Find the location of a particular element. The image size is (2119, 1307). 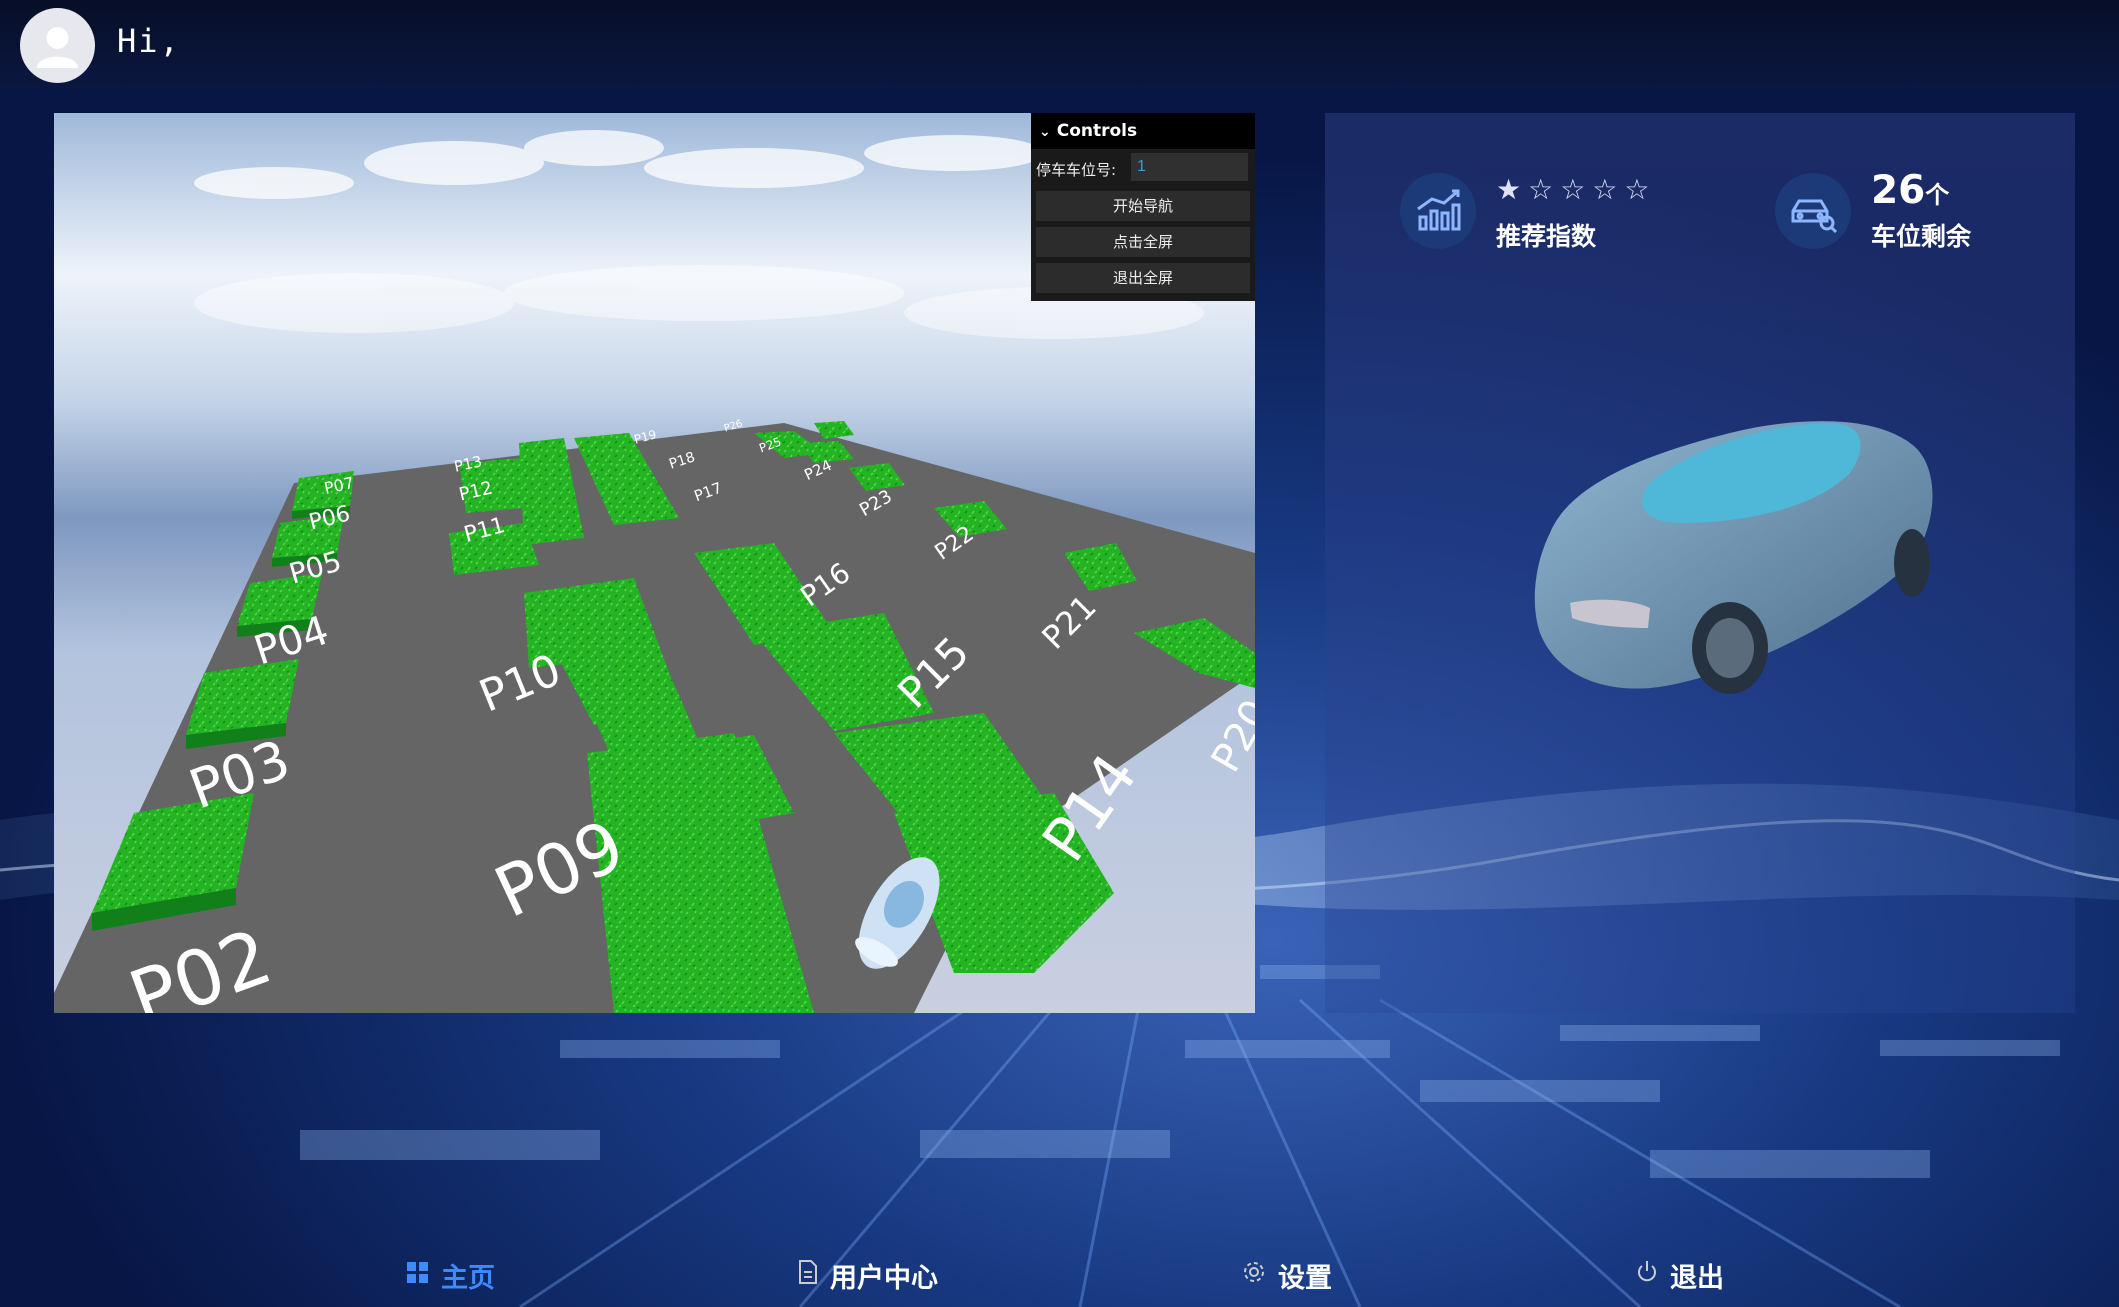

remaining-spots-count: 26个 is located at coordinates (1910, 190).